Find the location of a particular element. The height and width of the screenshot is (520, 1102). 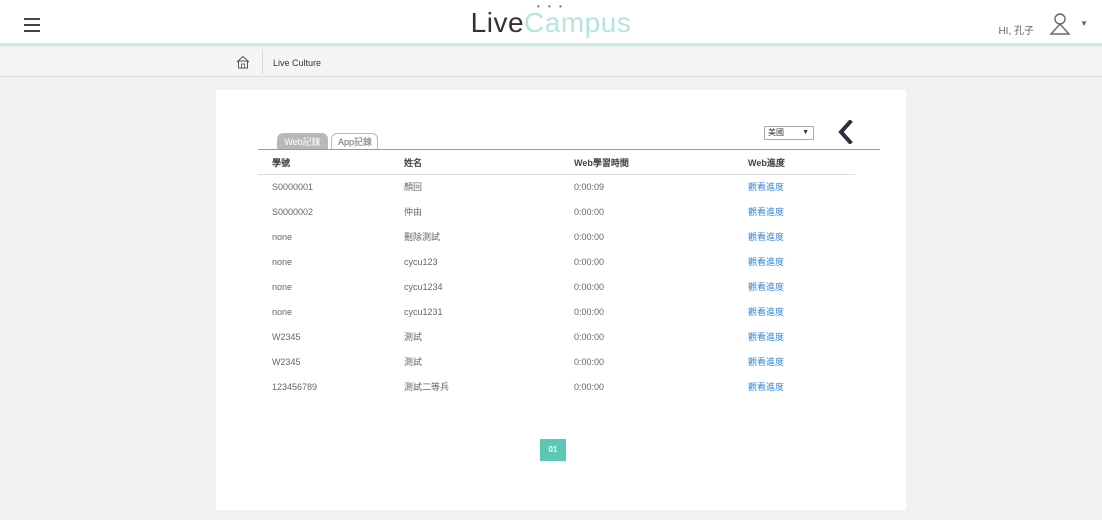

column-header-web-progress: Web進度 is located at coordinates (794, 163).